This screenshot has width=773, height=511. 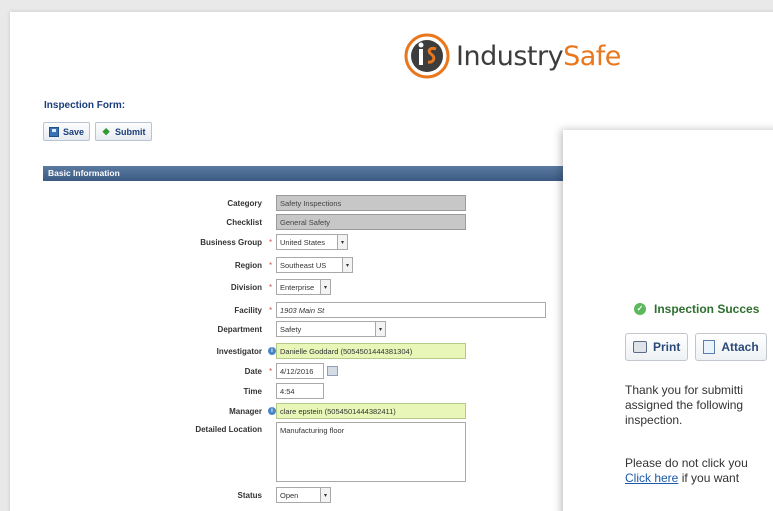 What do you see at coordinates (709, 347) in the screenshot?
I see `attachment-icon` at bounding box center [709, 347].